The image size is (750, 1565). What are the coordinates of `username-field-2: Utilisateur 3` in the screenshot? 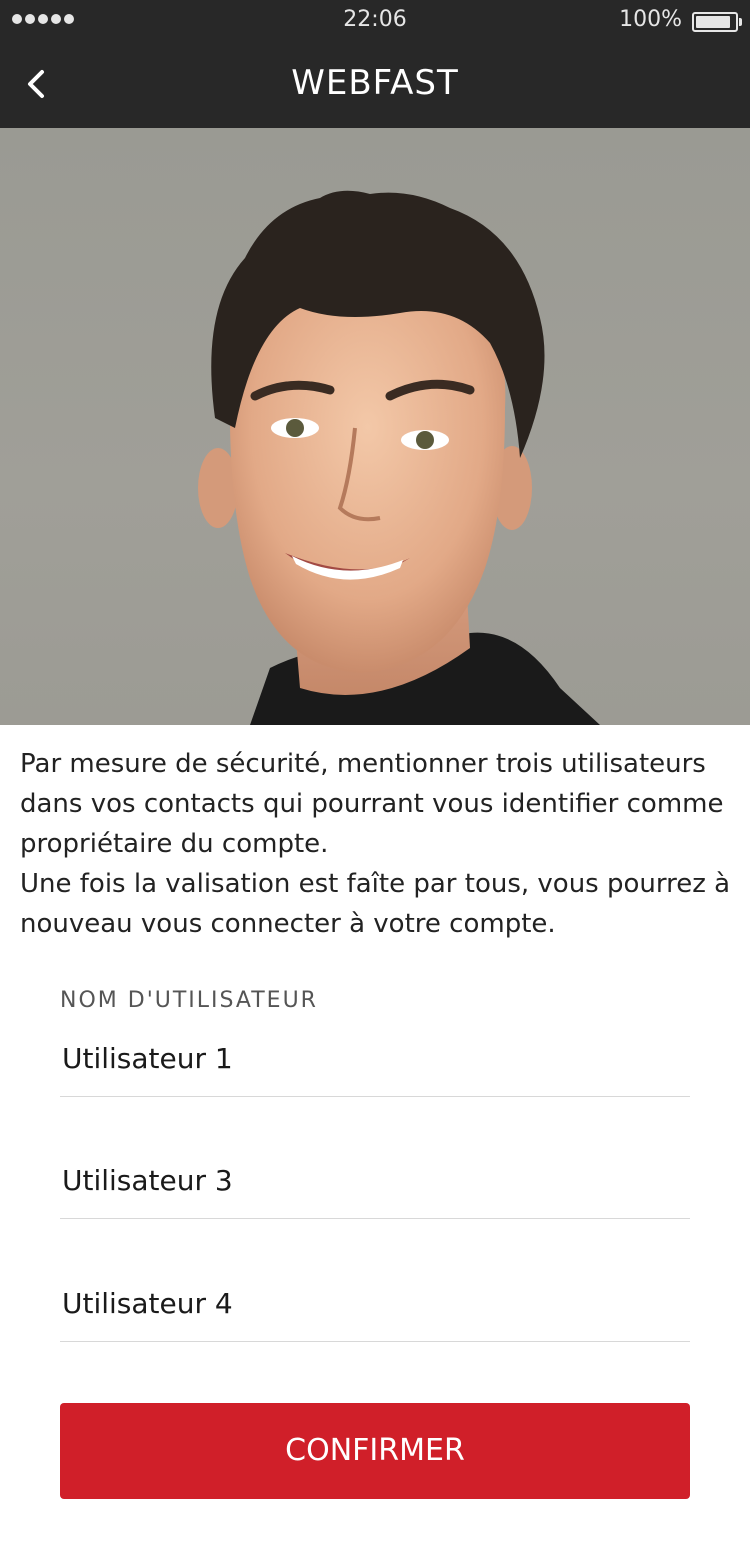 It's located at (375, 1188).